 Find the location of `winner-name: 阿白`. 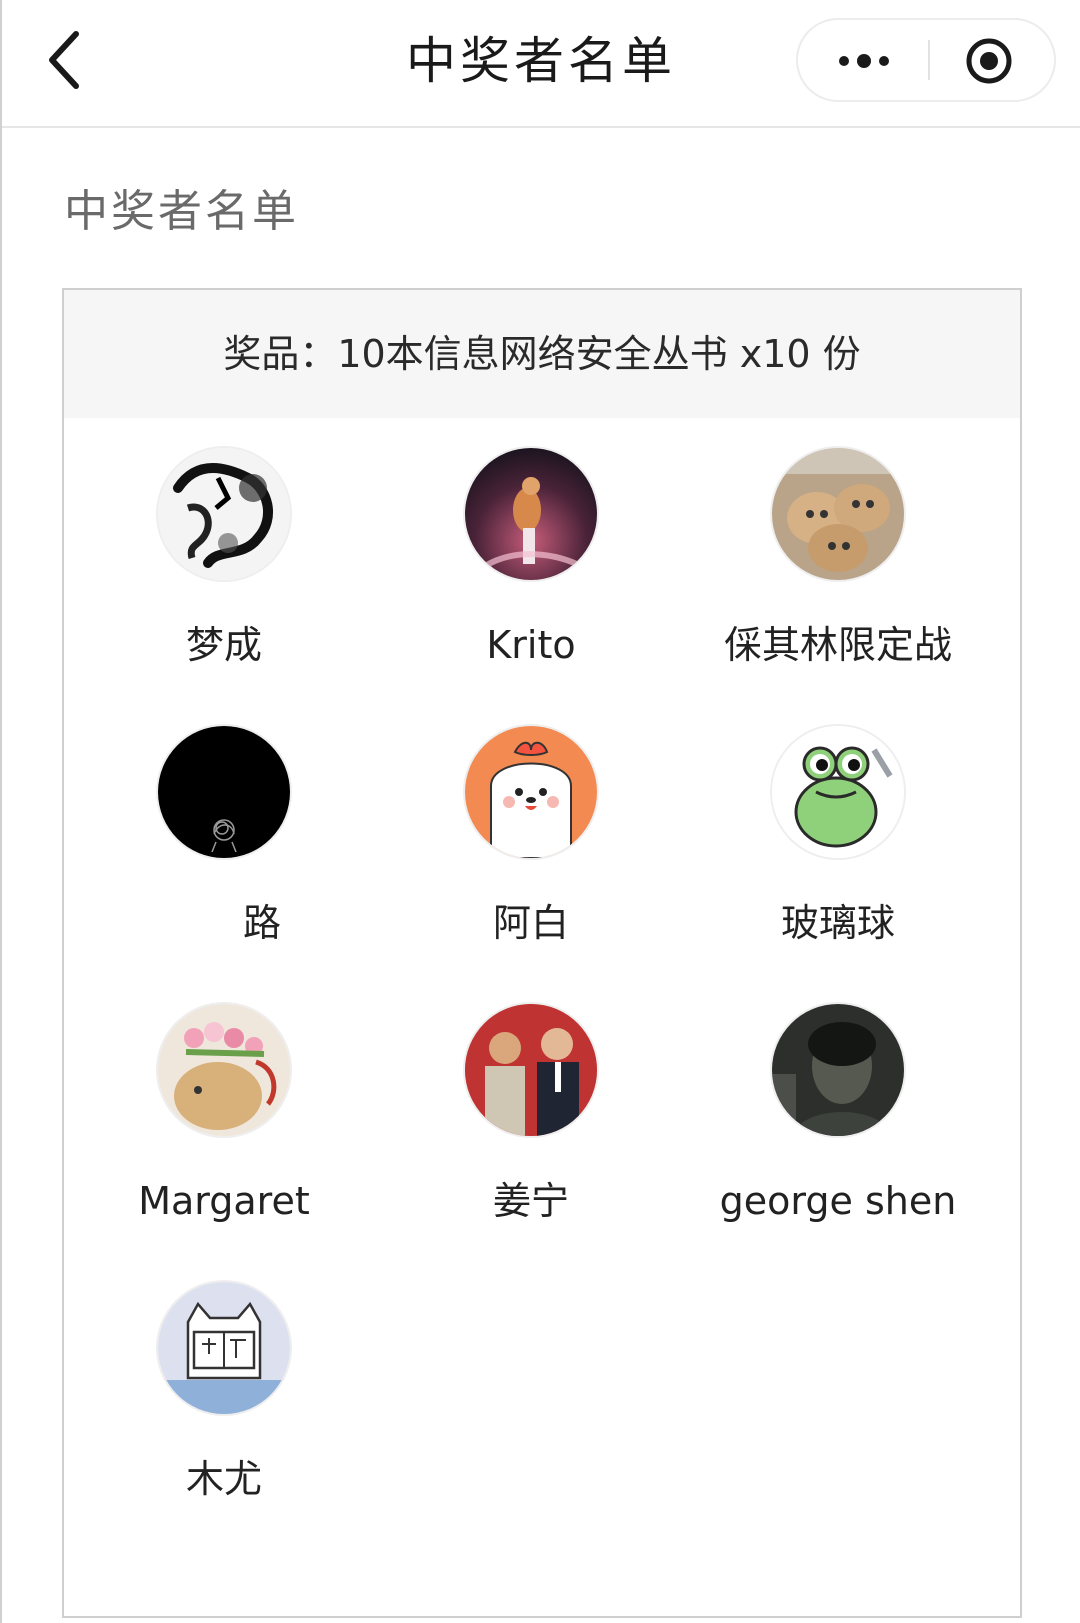

winner-name: 阿白 is located at coordinates (530, 923).